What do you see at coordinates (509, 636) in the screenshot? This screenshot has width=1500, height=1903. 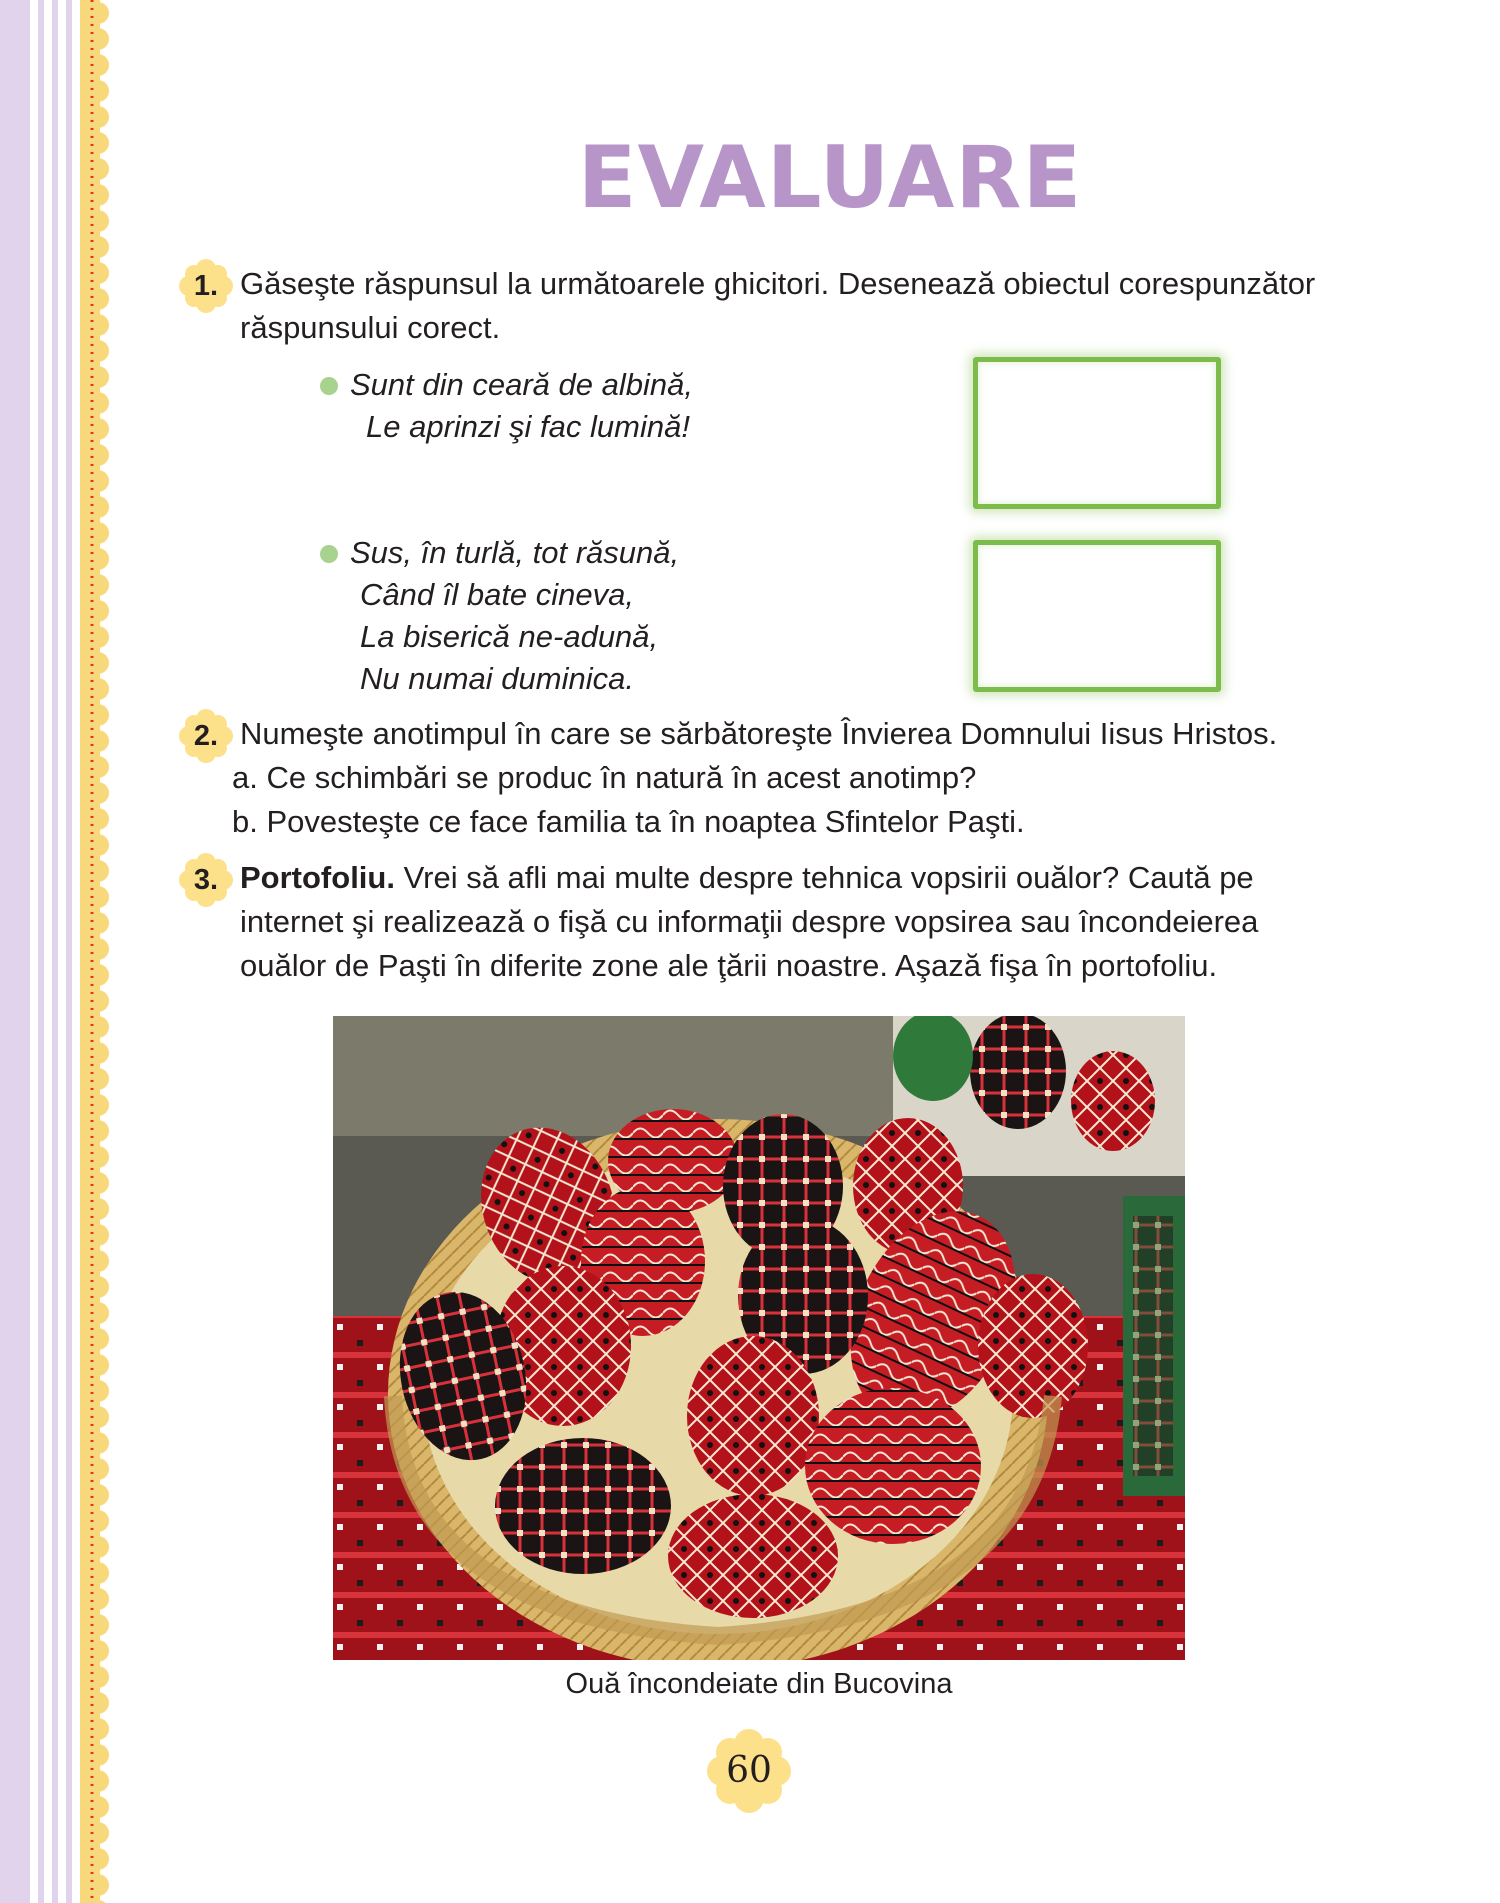 I see `riddle-2-line3: La biserică ne-adună,` at bounding box center [509, 636].